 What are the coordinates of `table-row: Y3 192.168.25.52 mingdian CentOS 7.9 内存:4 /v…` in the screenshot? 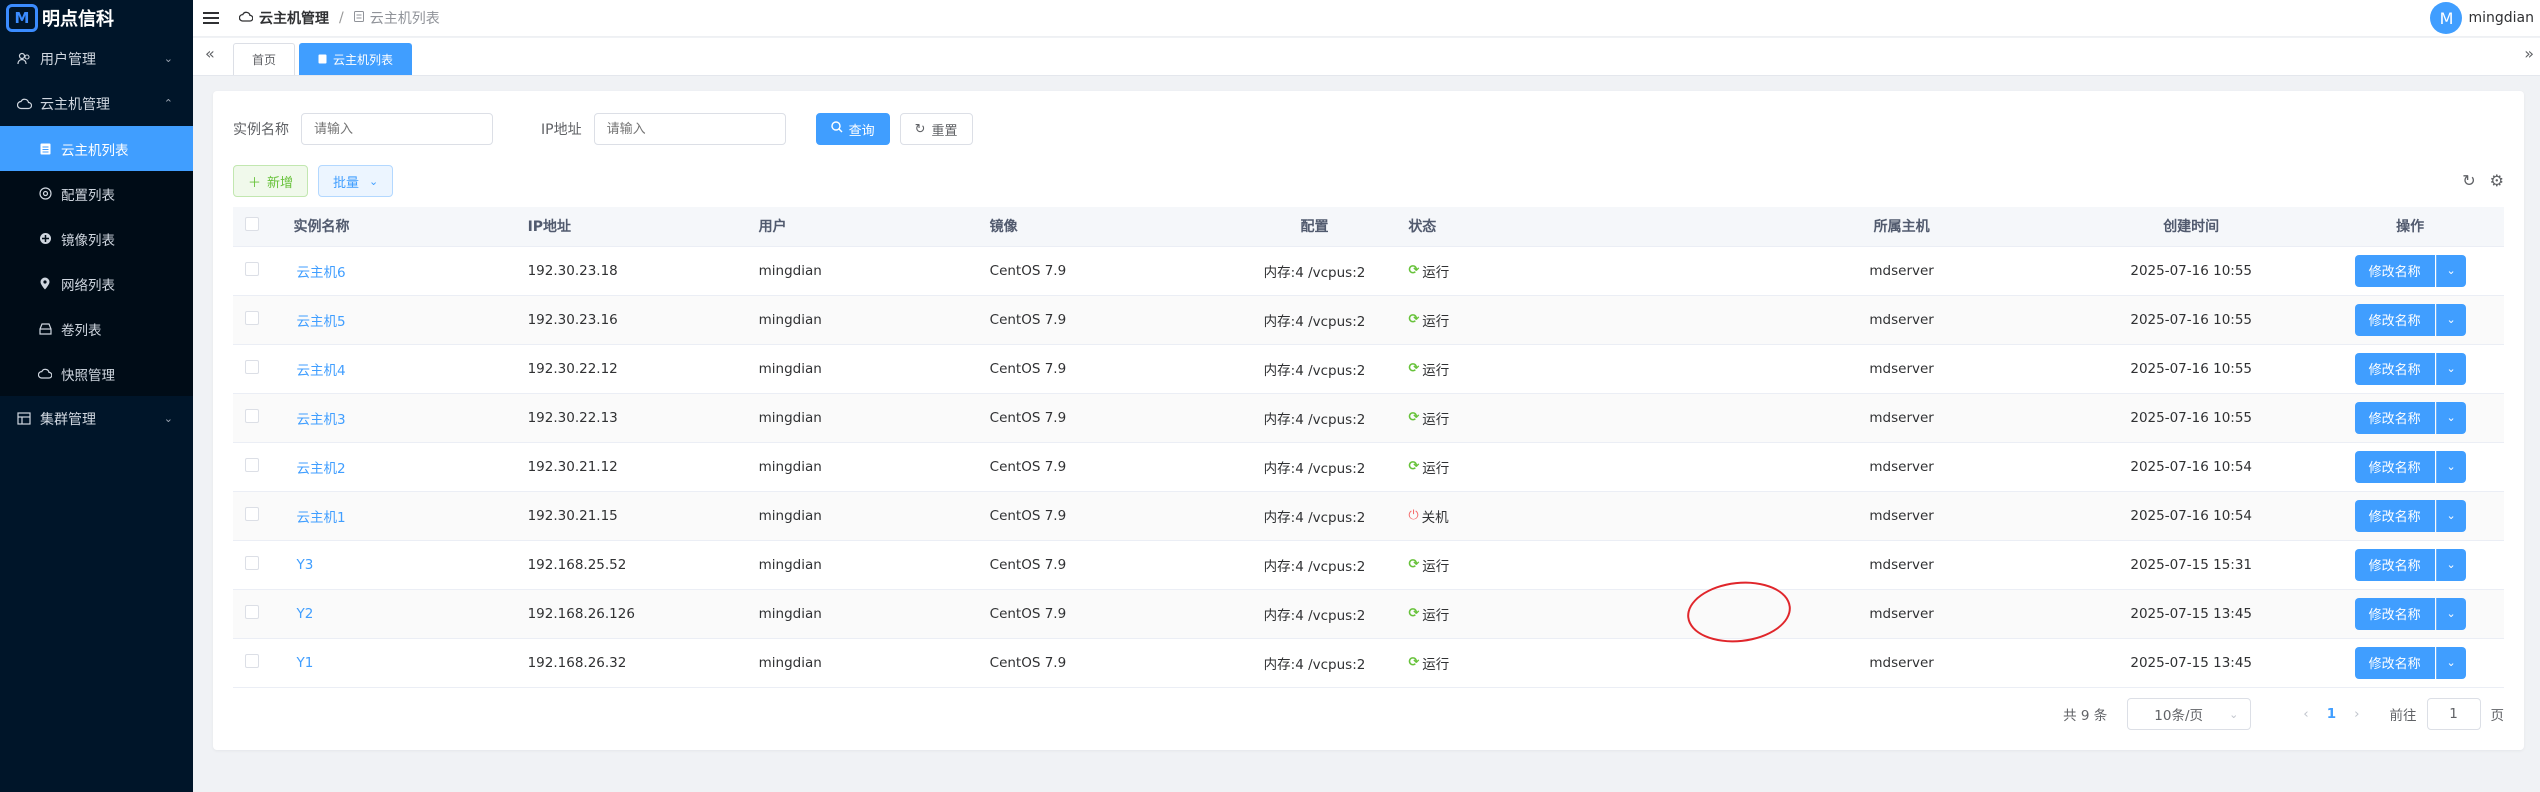 It's located at (1368, 565).